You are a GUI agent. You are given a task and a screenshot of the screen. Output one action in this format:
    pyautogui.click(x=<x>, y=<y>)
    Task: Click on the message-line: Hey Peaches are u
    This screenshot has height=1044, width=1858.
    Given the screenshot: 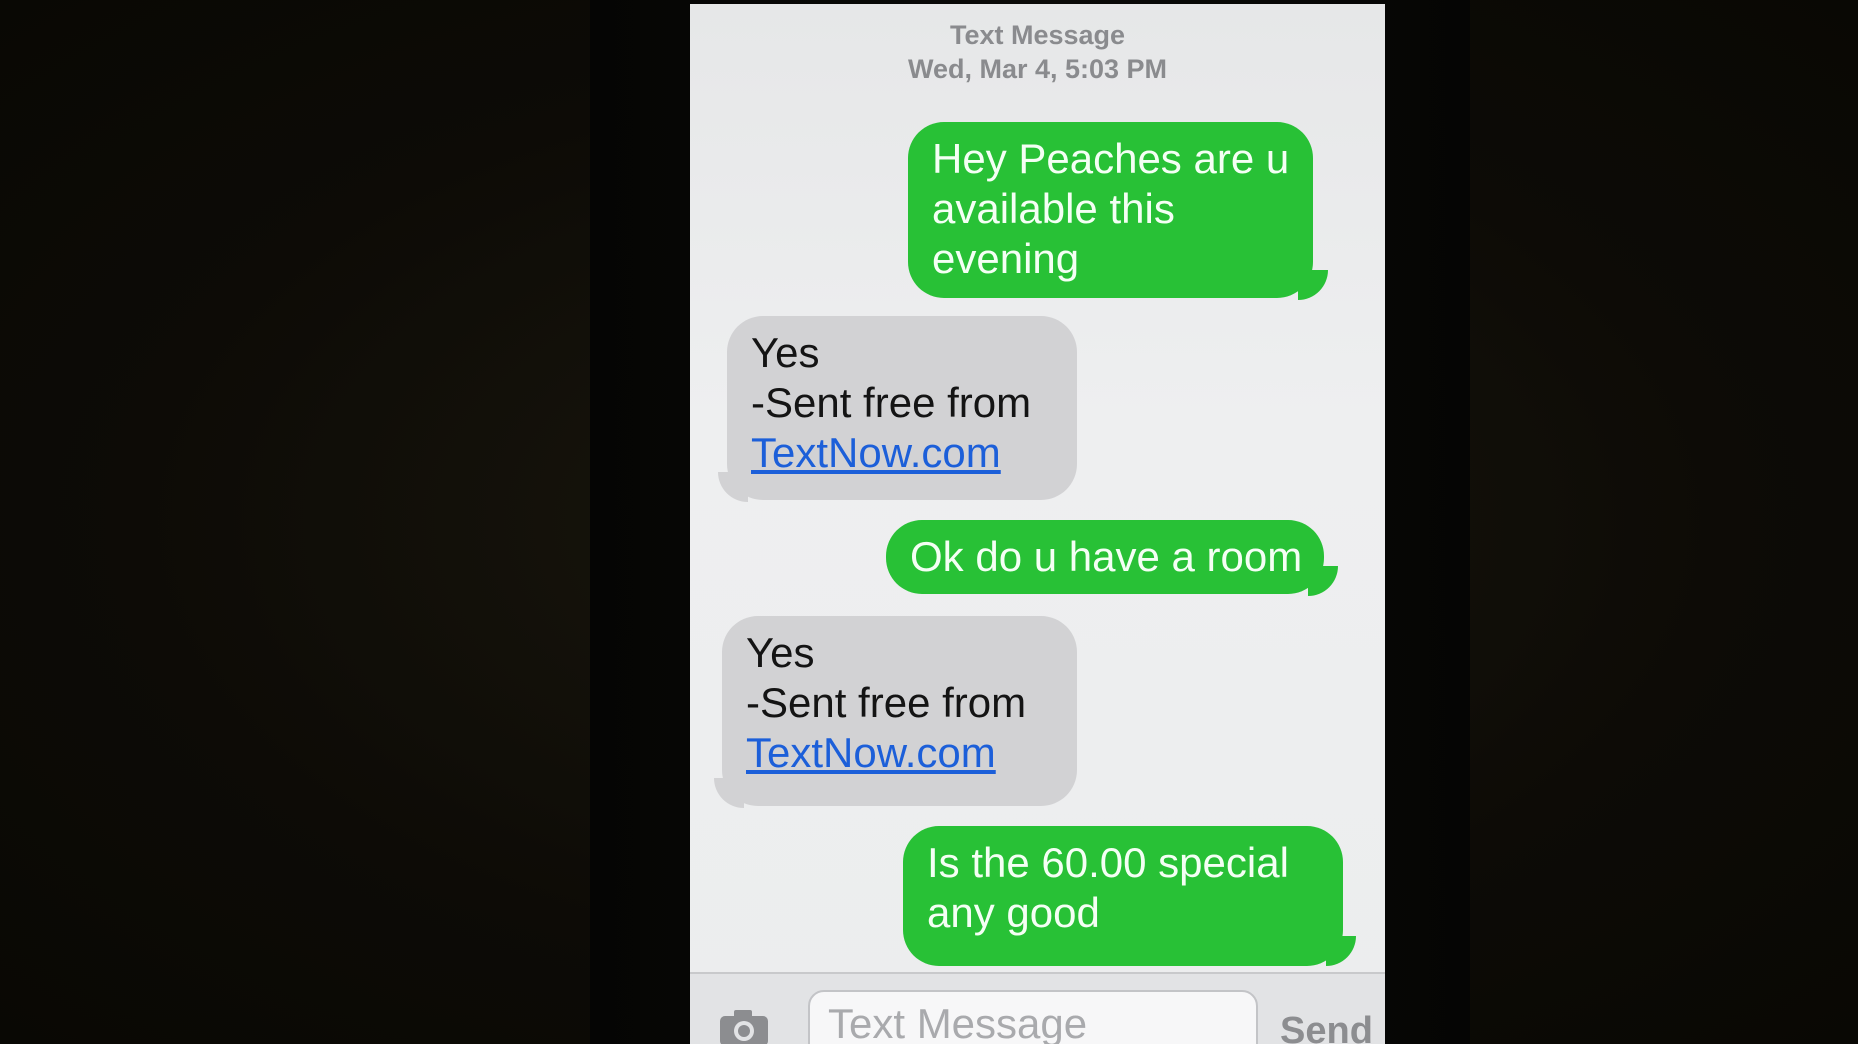 What is the action you would take?
    pyautogui.click(x=1111, y=158)
    